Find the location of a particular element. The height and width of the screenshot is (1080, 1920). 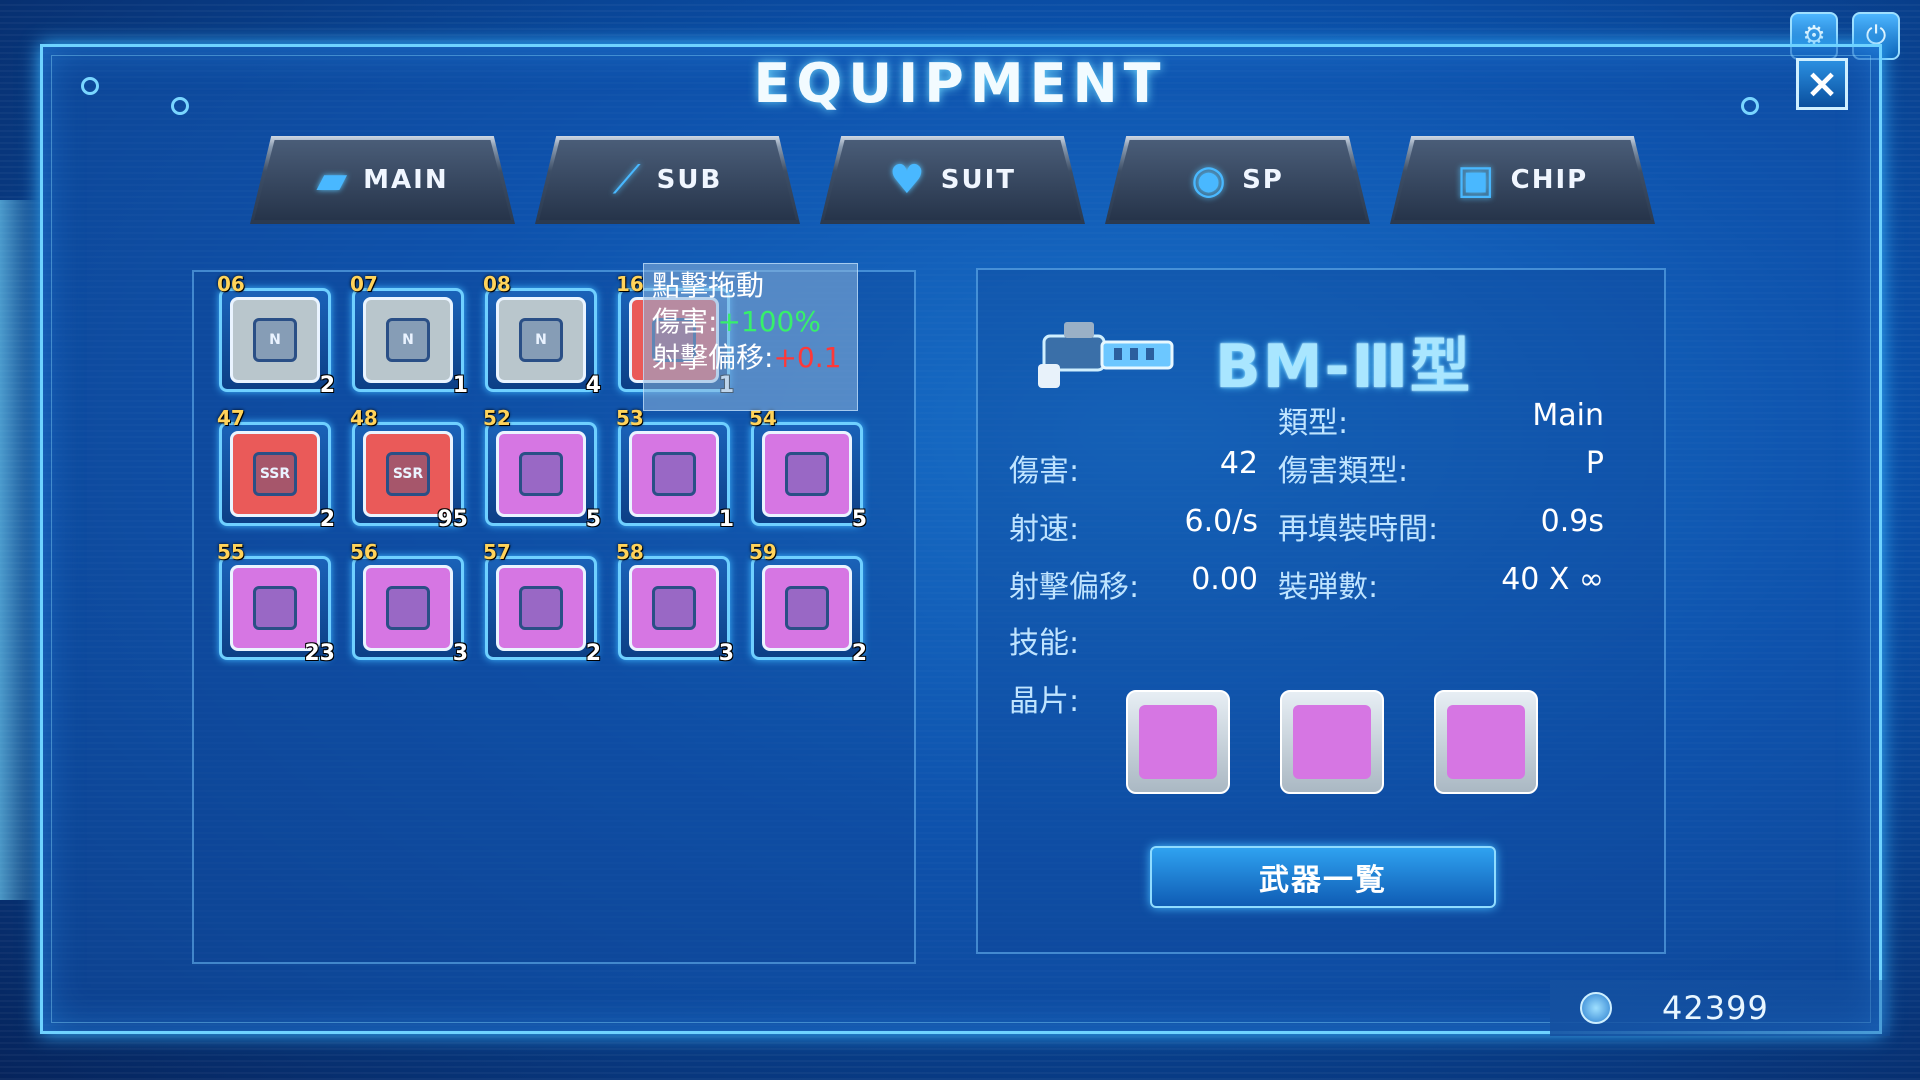

chip-tooltip: 點擊拖動 傷害:+100% 射擊偏移:+0.1 is located at coordinates (750, 337).